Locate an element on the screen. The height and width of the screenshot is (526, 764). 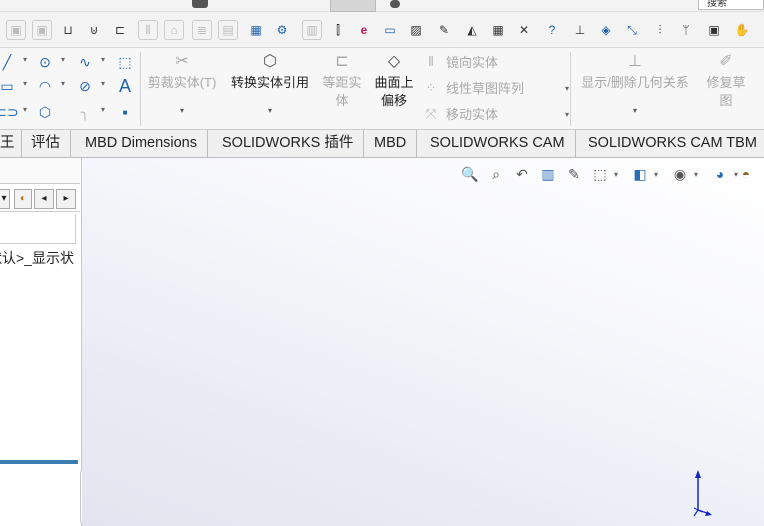
zoom-to-area-icon: ⌕ is located at coordinates (496, 174).